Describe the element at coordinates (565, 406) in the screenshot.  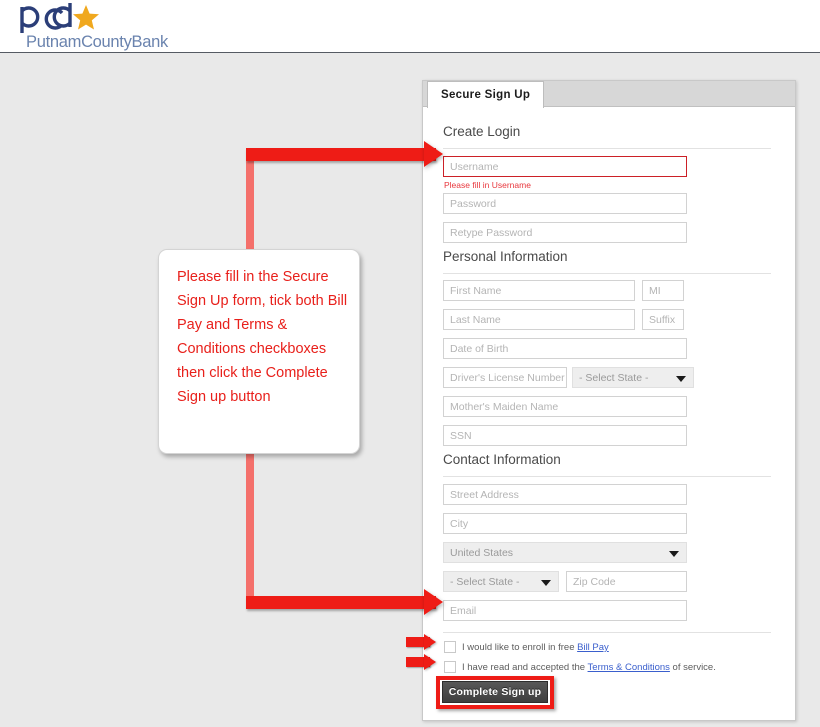
I see `mothers-maiden-name-input: Mother's Maiden Name` at that location.